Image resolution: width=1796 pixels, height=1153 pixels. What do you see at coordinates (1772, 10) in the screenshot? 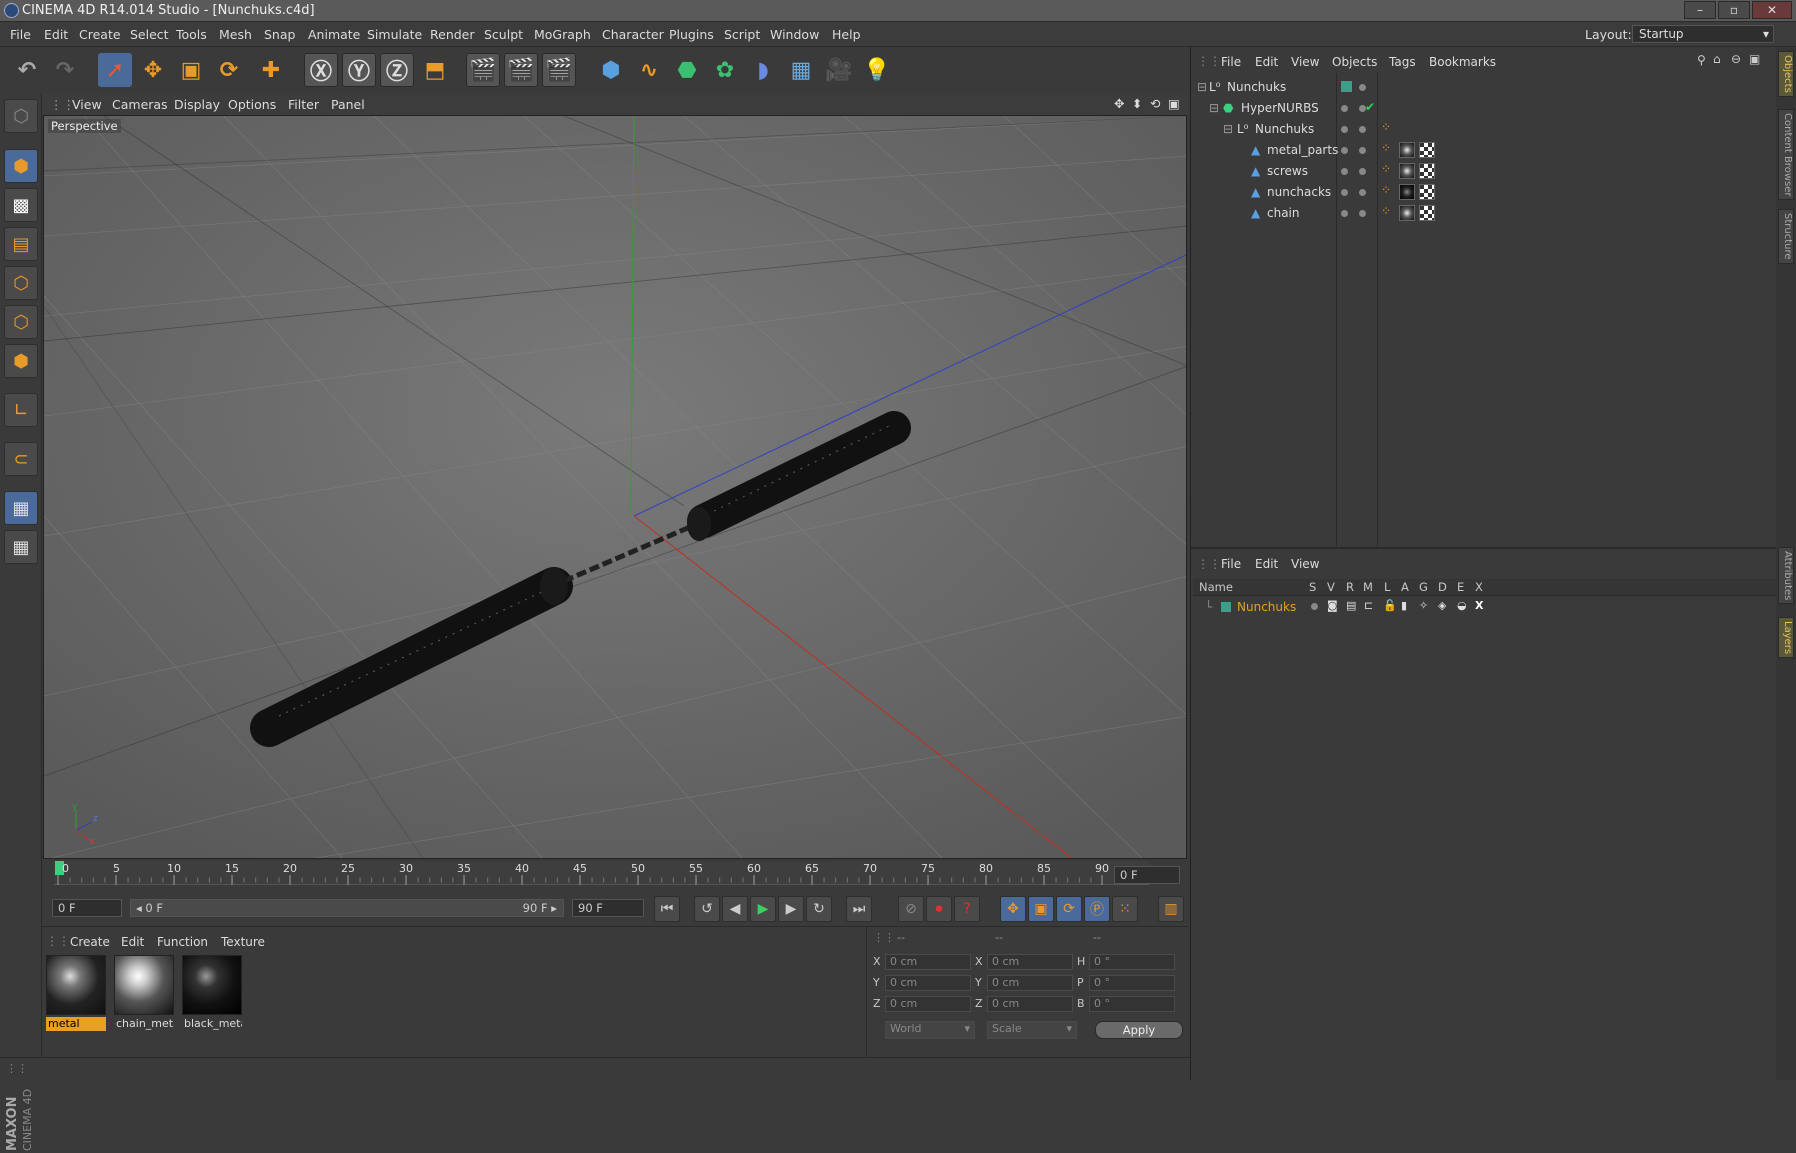
I see `close-button: ✕` at bounding box center [1772, 10].